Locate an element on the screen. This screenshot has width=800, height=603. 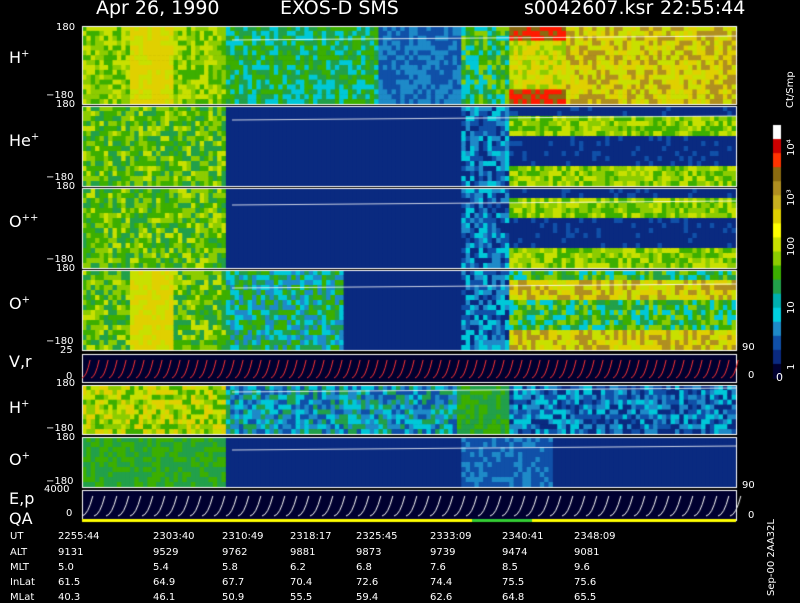
ut-cell: 9081 is located at coordinates (587, 552).